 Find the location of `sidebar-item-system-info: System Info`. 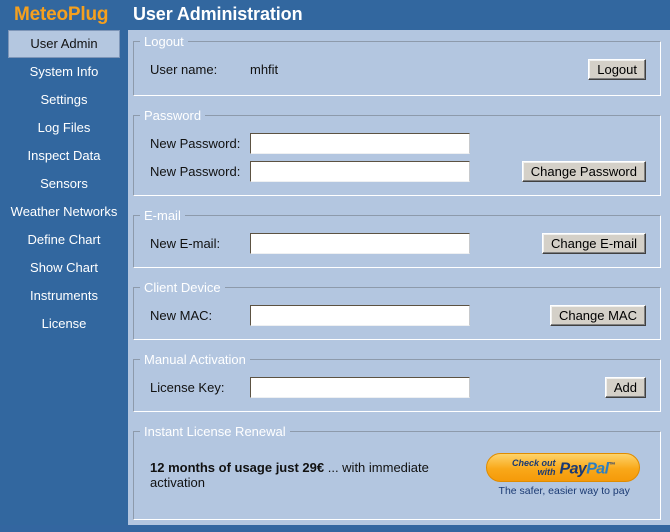

sidebar-item-system-info: System Info is located at coordinates (64, 72).